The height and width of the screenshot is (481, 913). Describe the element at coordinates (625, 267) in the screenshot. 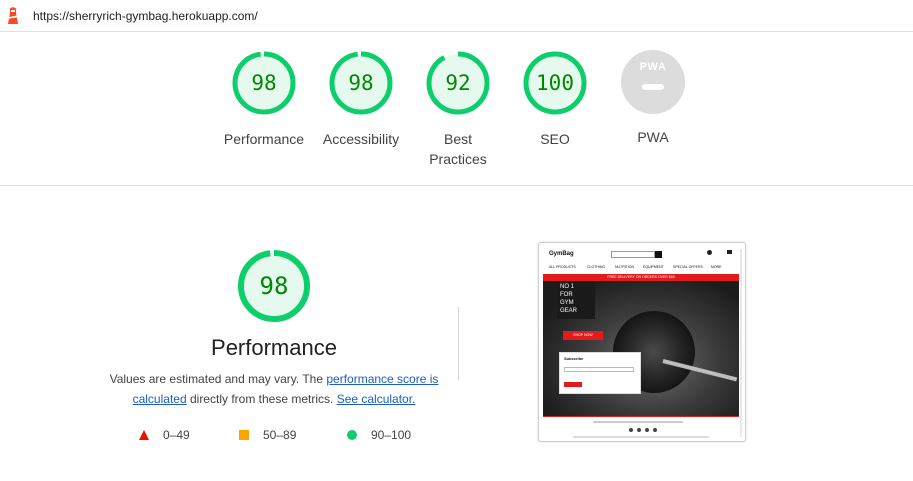

I see `site-nav-item: NUTRITION` at that location.